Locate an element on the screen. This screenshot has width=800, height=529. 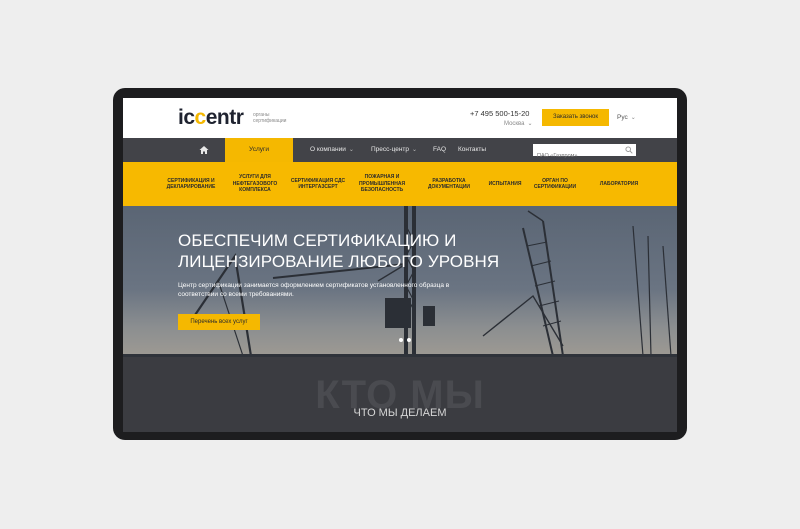
services-list-button: Перечень всех услуг is located at coordinates (219, 322).